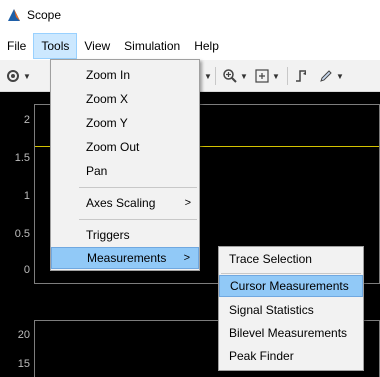 This screenshot has width=380, height=377. I want to click on settings-button: ▼, so click(18, 76).